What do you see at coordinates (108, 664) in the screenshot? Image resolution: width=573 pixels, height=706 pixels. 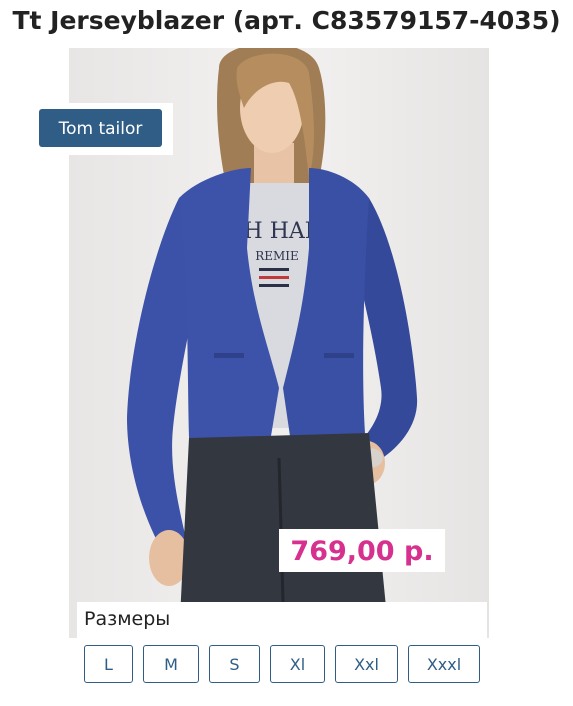 I see `size-option-l: L` at bounding box center [108, 664].